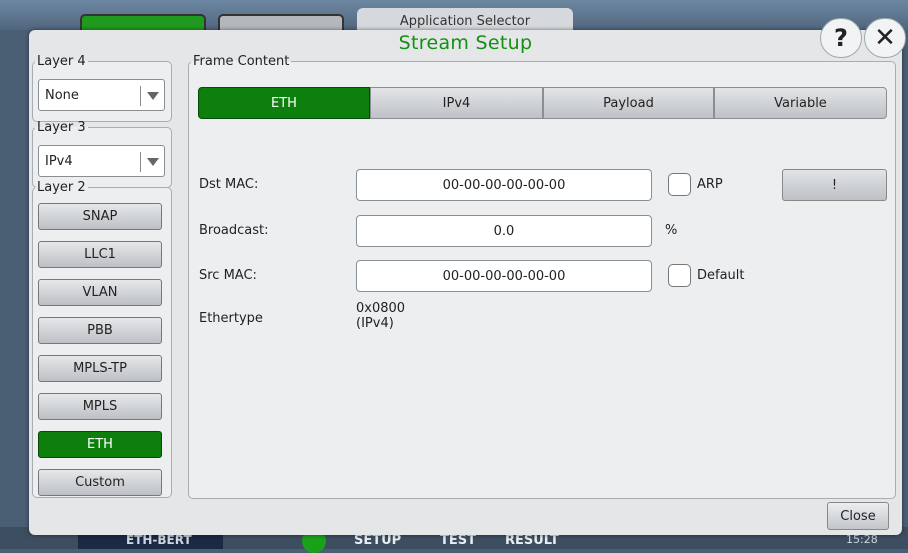  What do you see at coordinates (229, 184) in the screenshot?
I see `dst-mac-label: Dst MAC:` at bounding box center [229, 184].